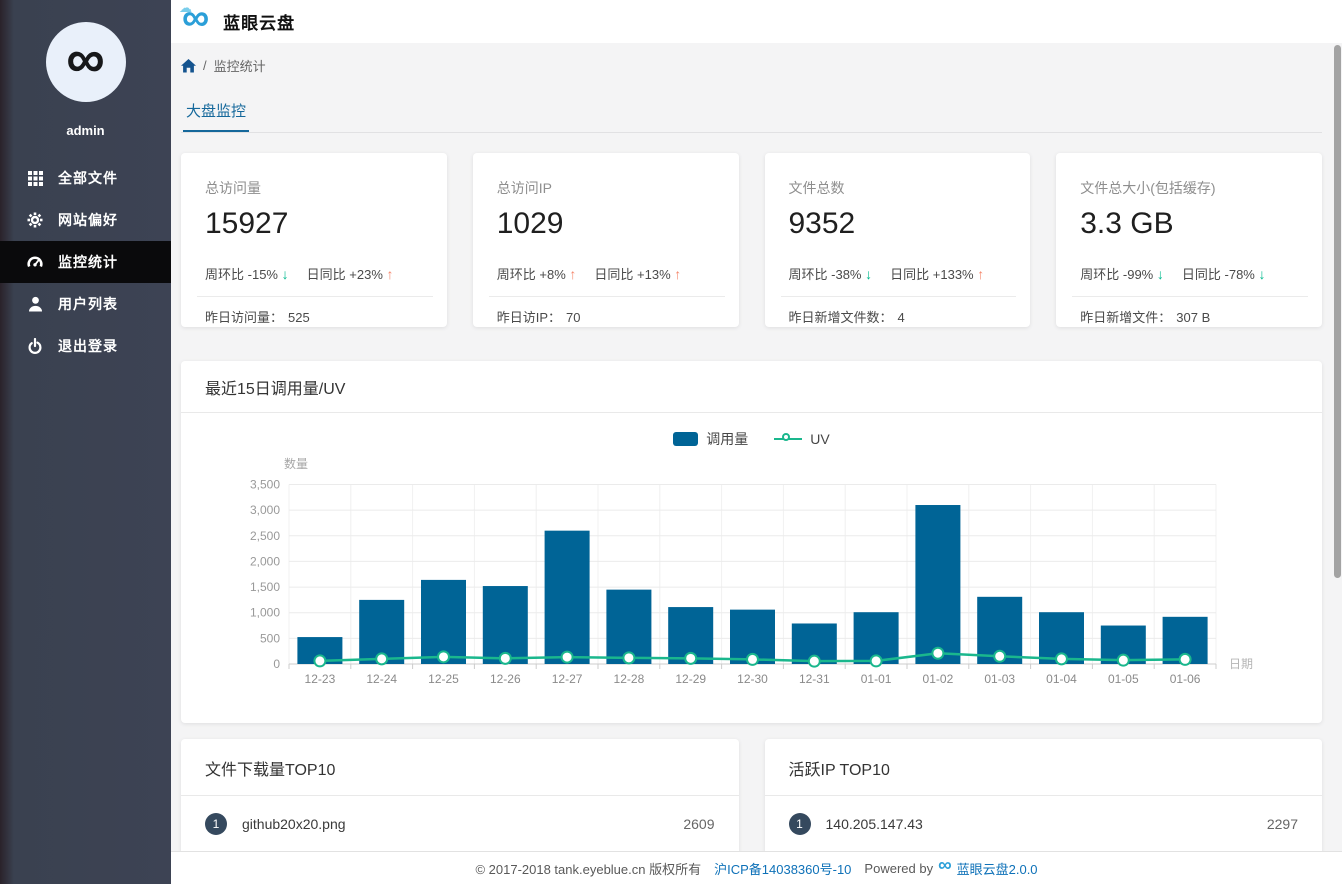  What do you see at coordinates (443, 679) in the screenshot?
I see `svg-text: 12-25` at bounding box center [443, 679].